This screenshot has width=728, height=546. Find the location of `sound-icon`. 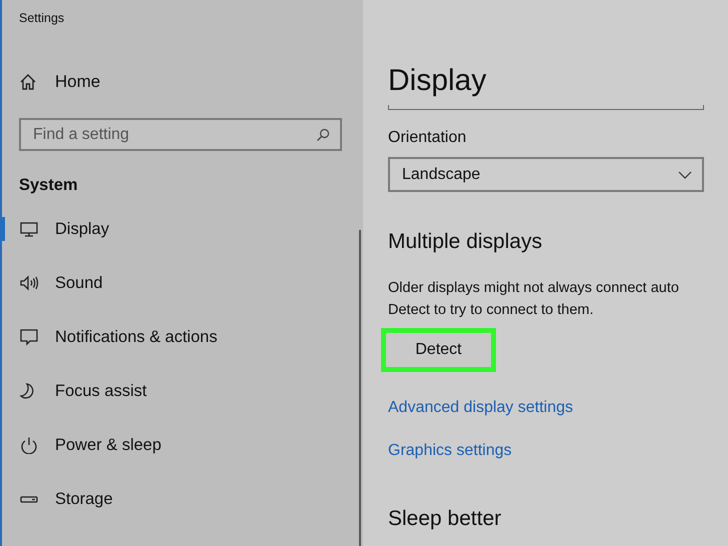

sound-icon is located at coordinates (29, 283).